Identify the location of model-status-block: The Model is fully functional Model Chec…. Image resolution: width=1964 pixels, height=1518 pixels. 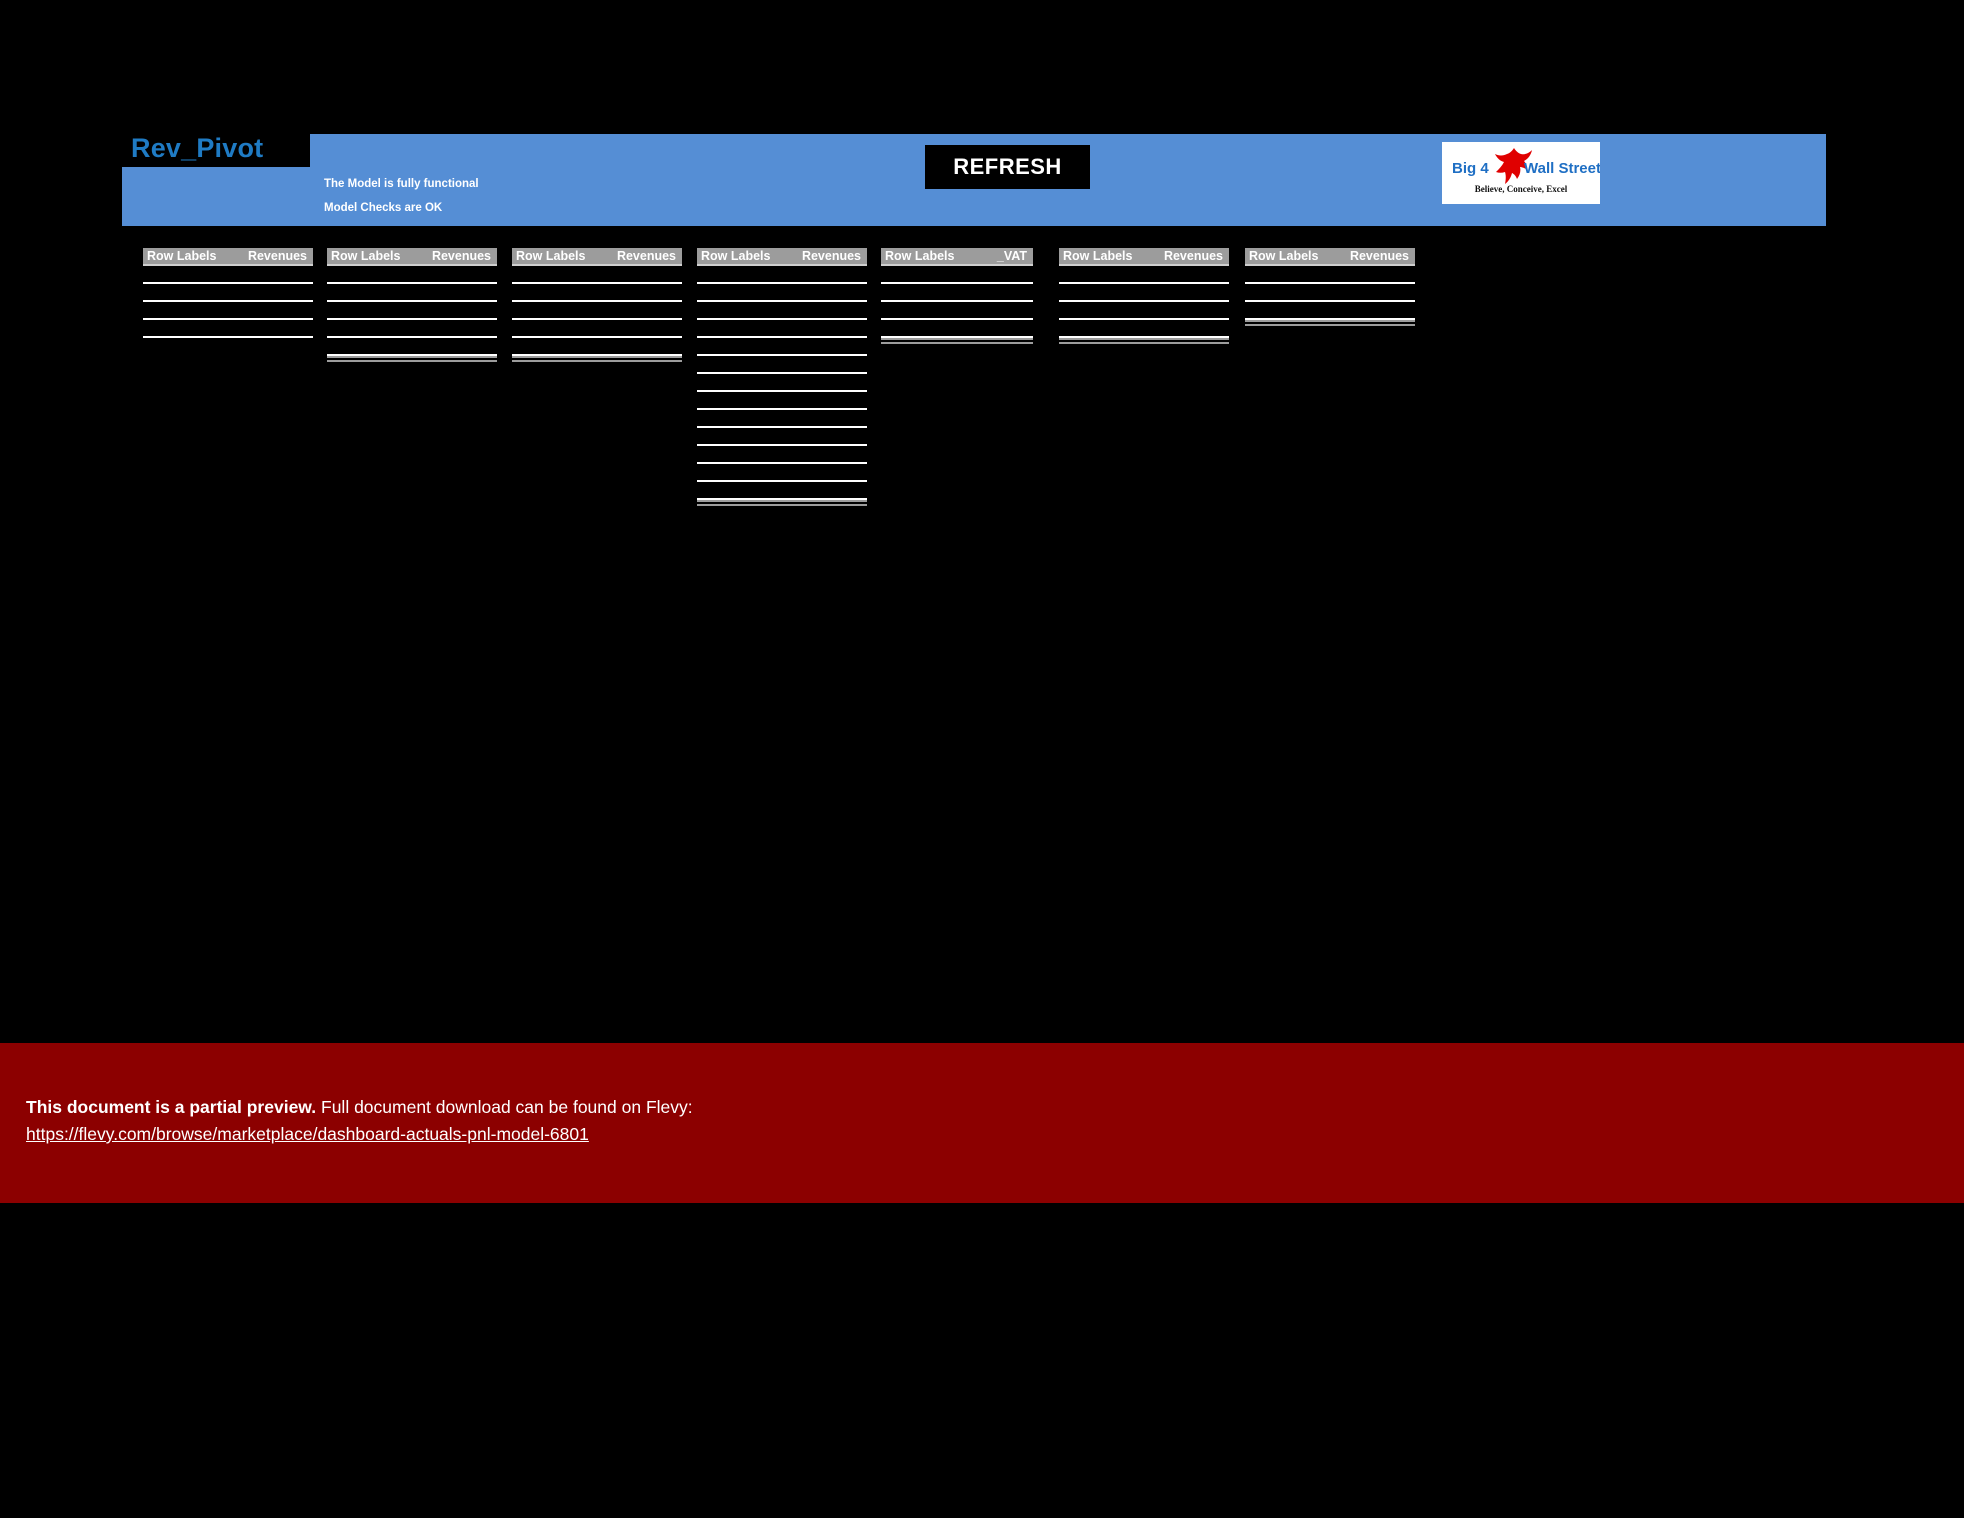
(401, 196).